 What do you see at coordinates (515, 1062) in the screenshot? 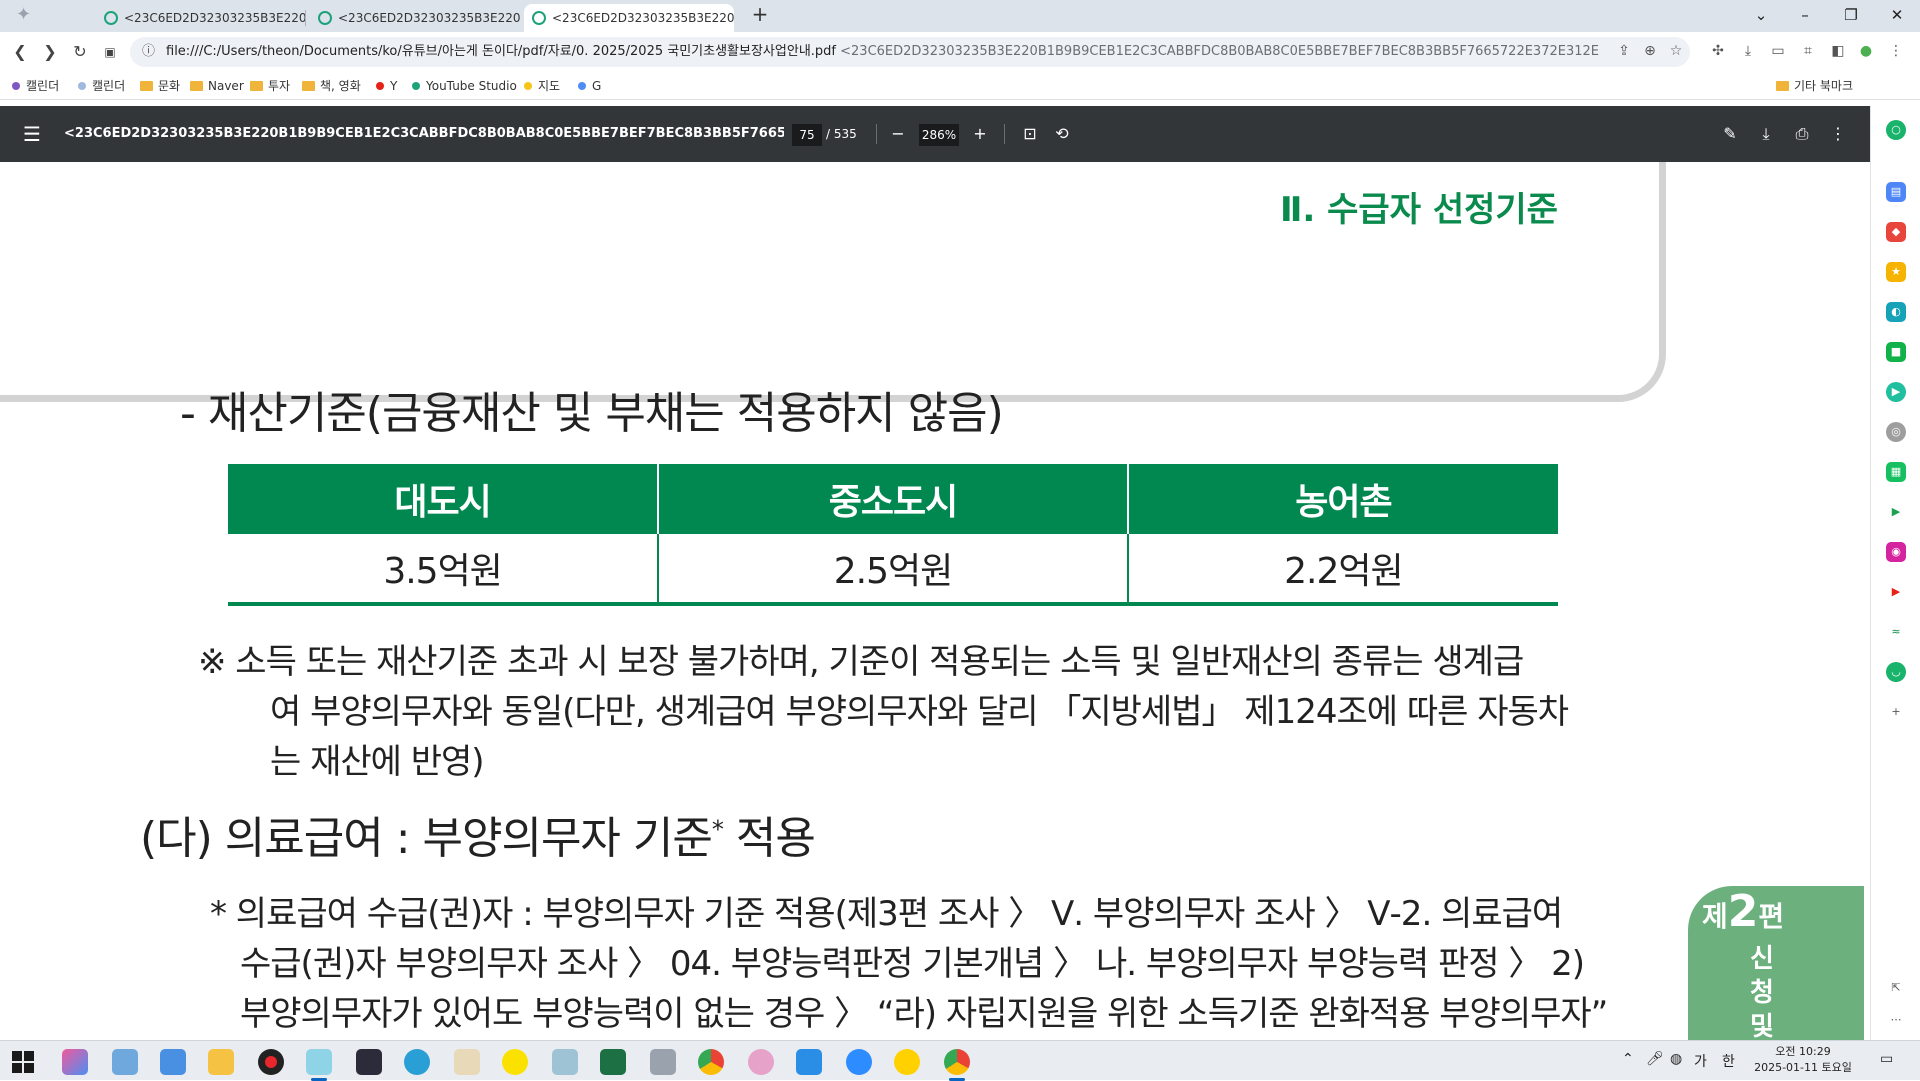
I see `kakaotalk-icon` at bounding box center [515, 1062].